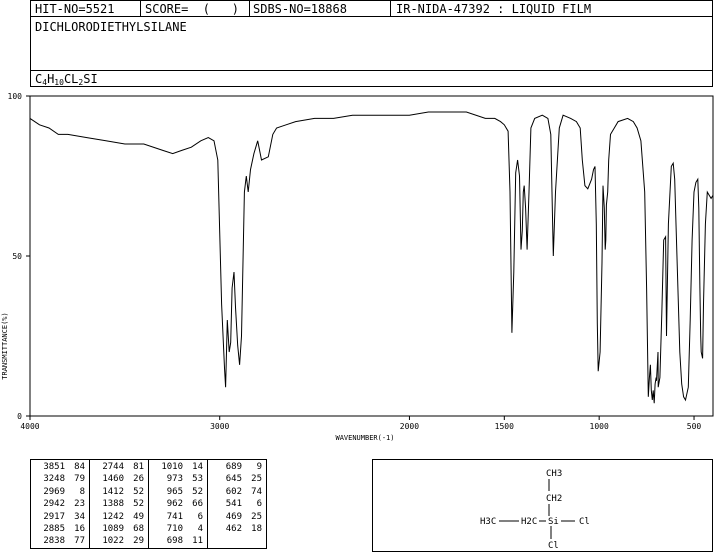 The image size is (715, 555). I want to click on y-tick-label: 0, so click(19, 416).